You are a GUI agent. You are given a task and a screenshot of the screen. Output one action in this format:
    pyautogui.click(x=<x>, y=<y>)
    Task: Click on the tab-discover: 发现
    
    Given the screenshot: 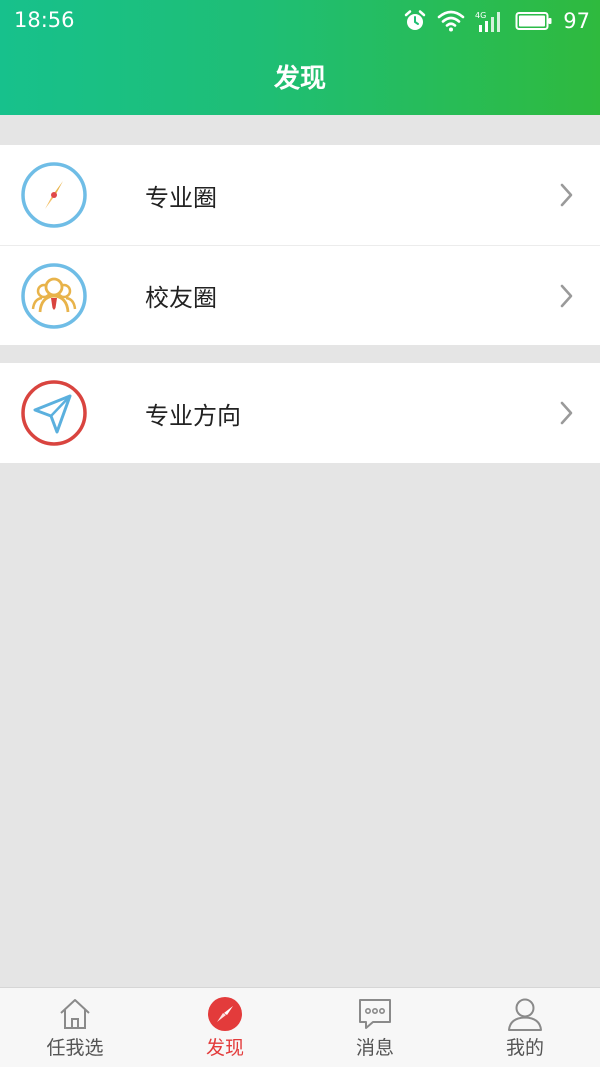 What is the action you would take?
    pyautogui.click(x=225, y=1027)
    